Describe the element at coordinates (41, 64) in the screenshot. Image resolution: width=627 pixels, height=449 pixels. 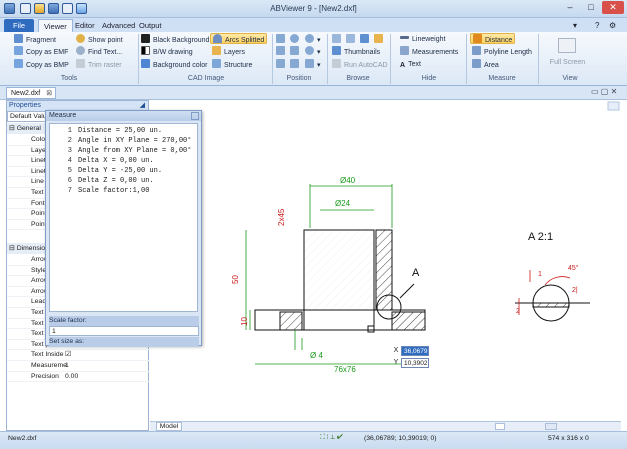
I see `copy-bmp-button: Copy as BMP` at that location.